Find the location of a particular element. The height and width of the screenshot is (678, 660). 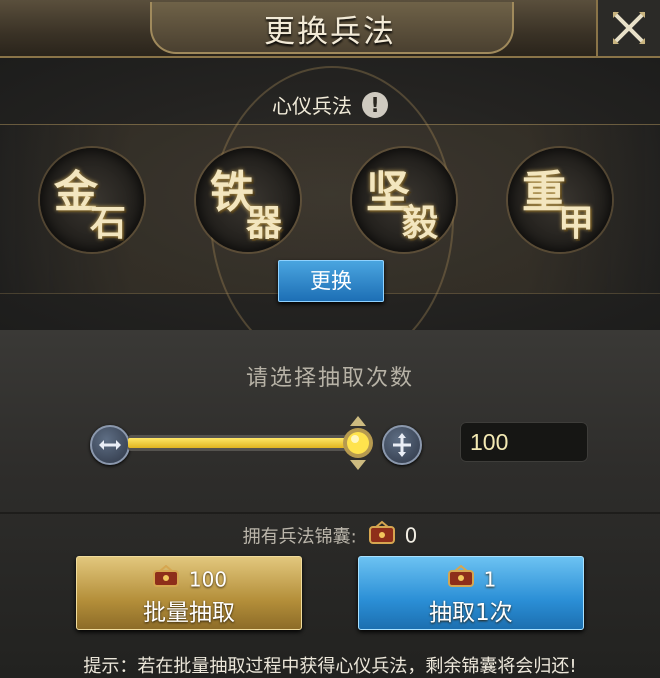

batch-draw-button: 100 批量抽取 is located at coordinates (189, 593).